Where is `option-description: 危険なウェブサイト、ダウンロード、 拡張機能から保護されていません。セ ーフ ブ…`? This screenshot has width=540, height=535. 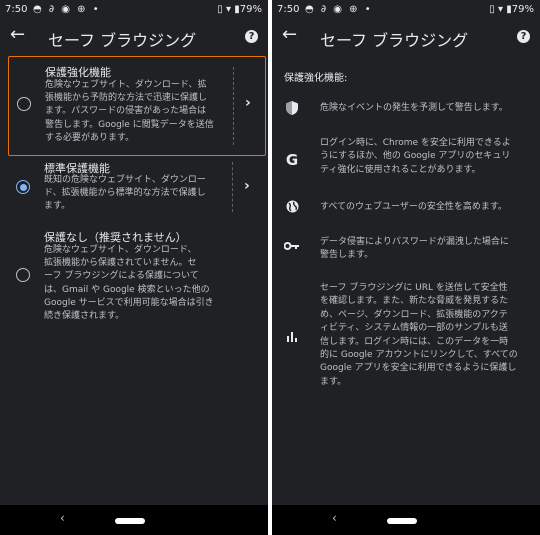 option-description: 危険なウェブサイト、ダウンロード、 拡張機能から保護されていません。セ ーフ ブ… is located at coordinates (129, 283).